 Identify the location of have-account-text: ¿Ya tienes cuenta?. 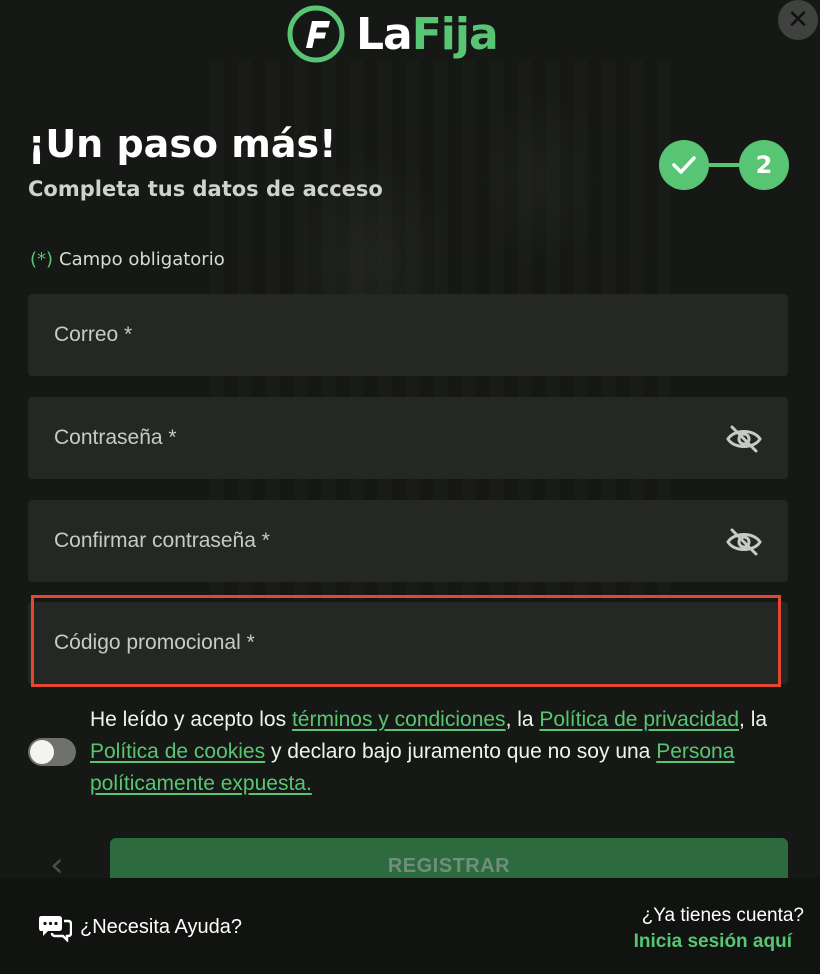
(722, 915).